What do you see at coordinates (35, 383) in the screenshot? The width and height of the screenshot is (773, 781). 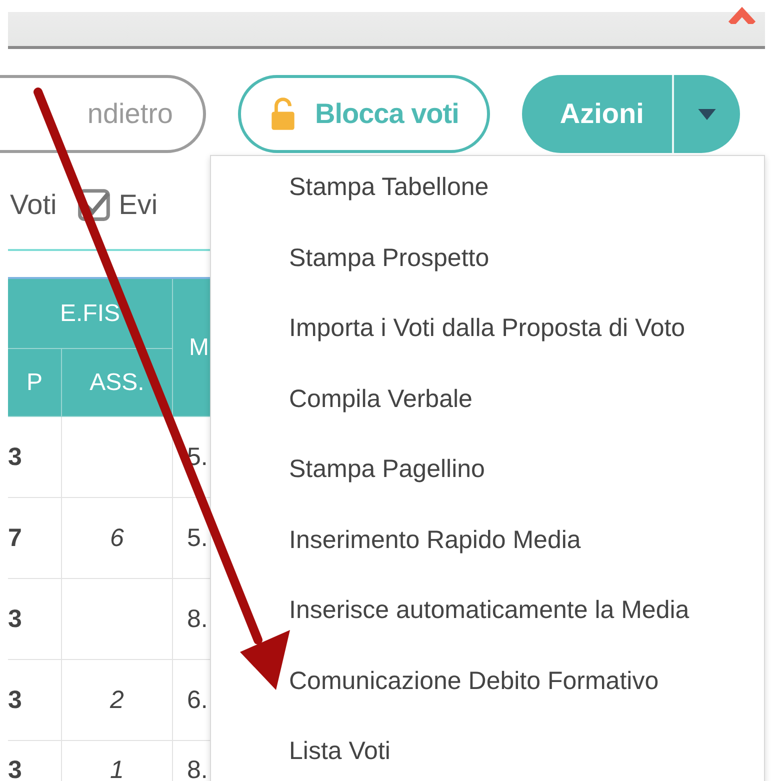 I see `column-header: P` at bounding box center [35, 383].